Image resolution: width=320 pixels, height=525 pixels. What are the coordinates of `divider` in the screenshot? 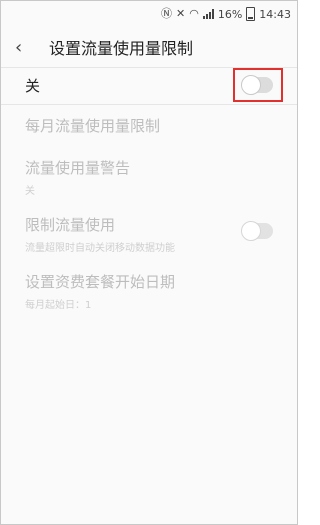 It's located at (149, 104).